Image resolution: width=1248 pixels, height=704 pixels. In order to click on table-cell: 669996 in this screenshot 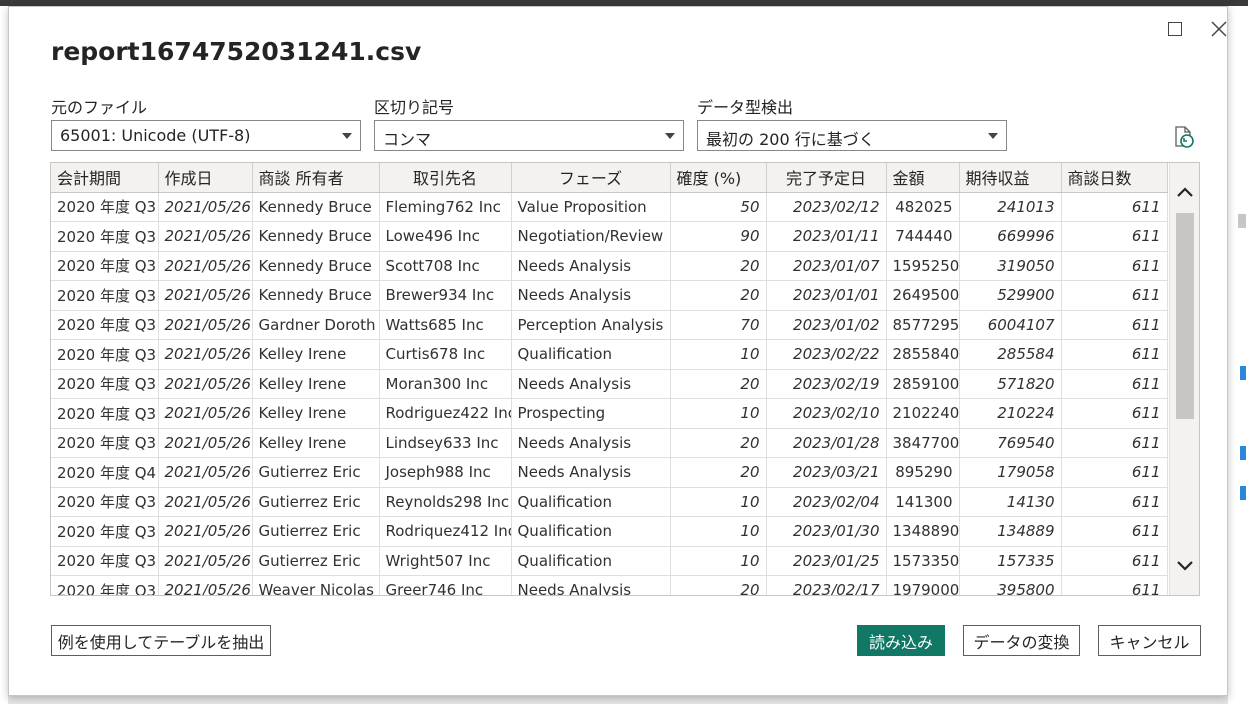, I will do `click(1010, 236)`.